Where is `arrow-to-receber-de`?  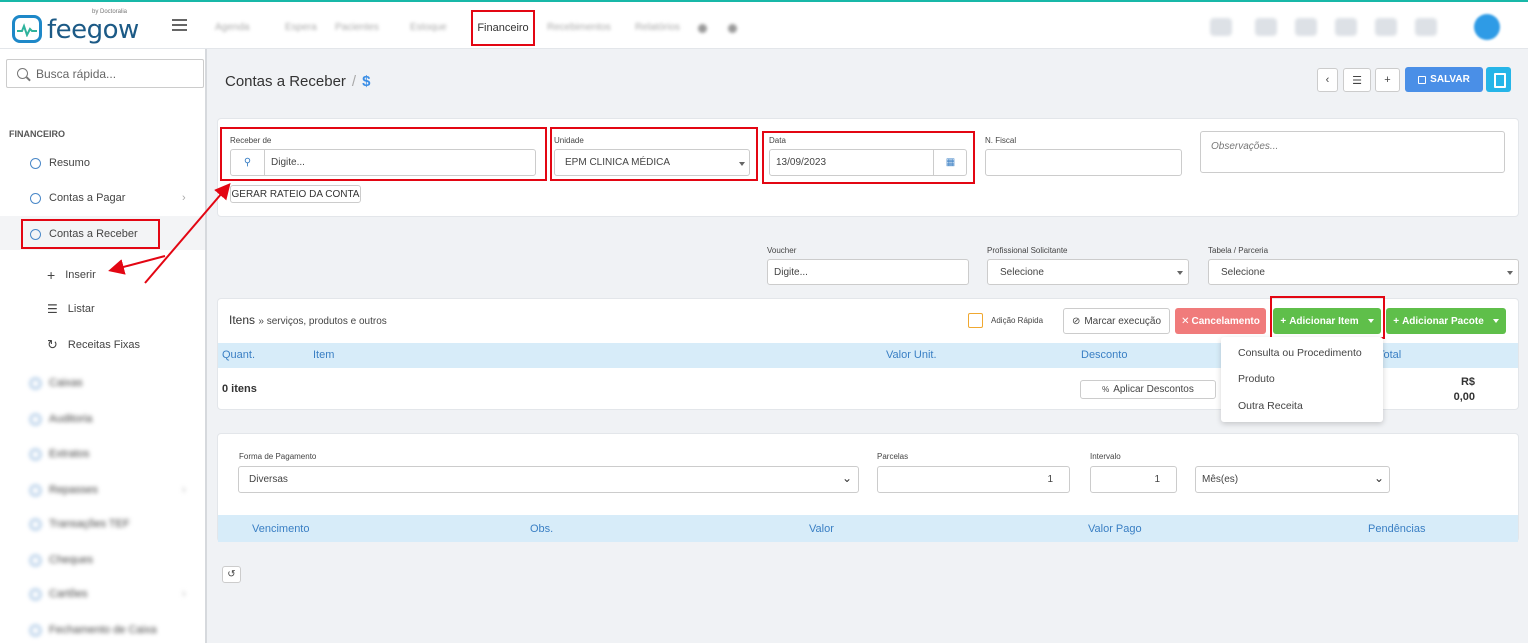
arrow-to-receber-de is located at coordinates (187, 233).